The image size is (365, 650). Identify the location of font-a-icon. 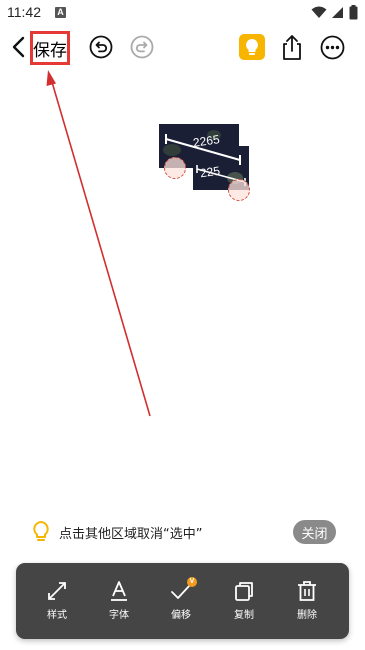
(119, 591).